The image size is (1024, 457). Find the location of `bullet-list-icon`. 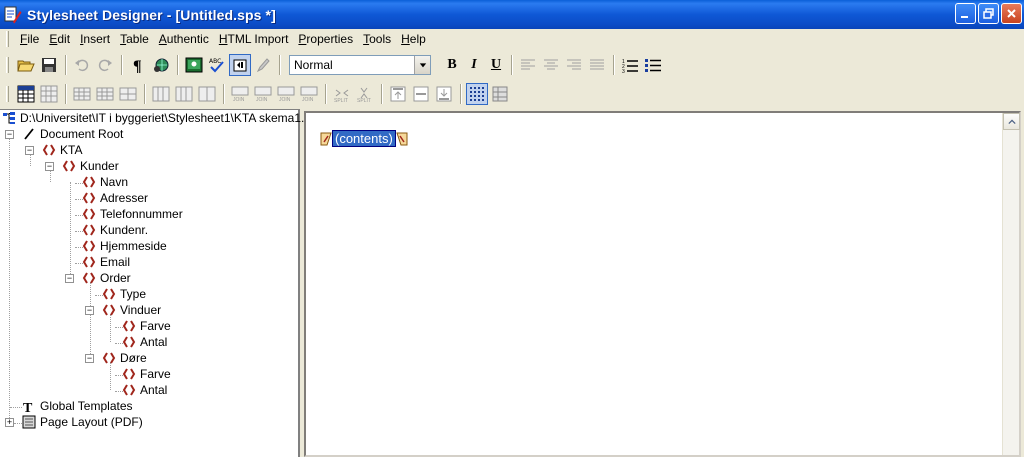

bullet-list-icon is located at coordinates (653, 65).